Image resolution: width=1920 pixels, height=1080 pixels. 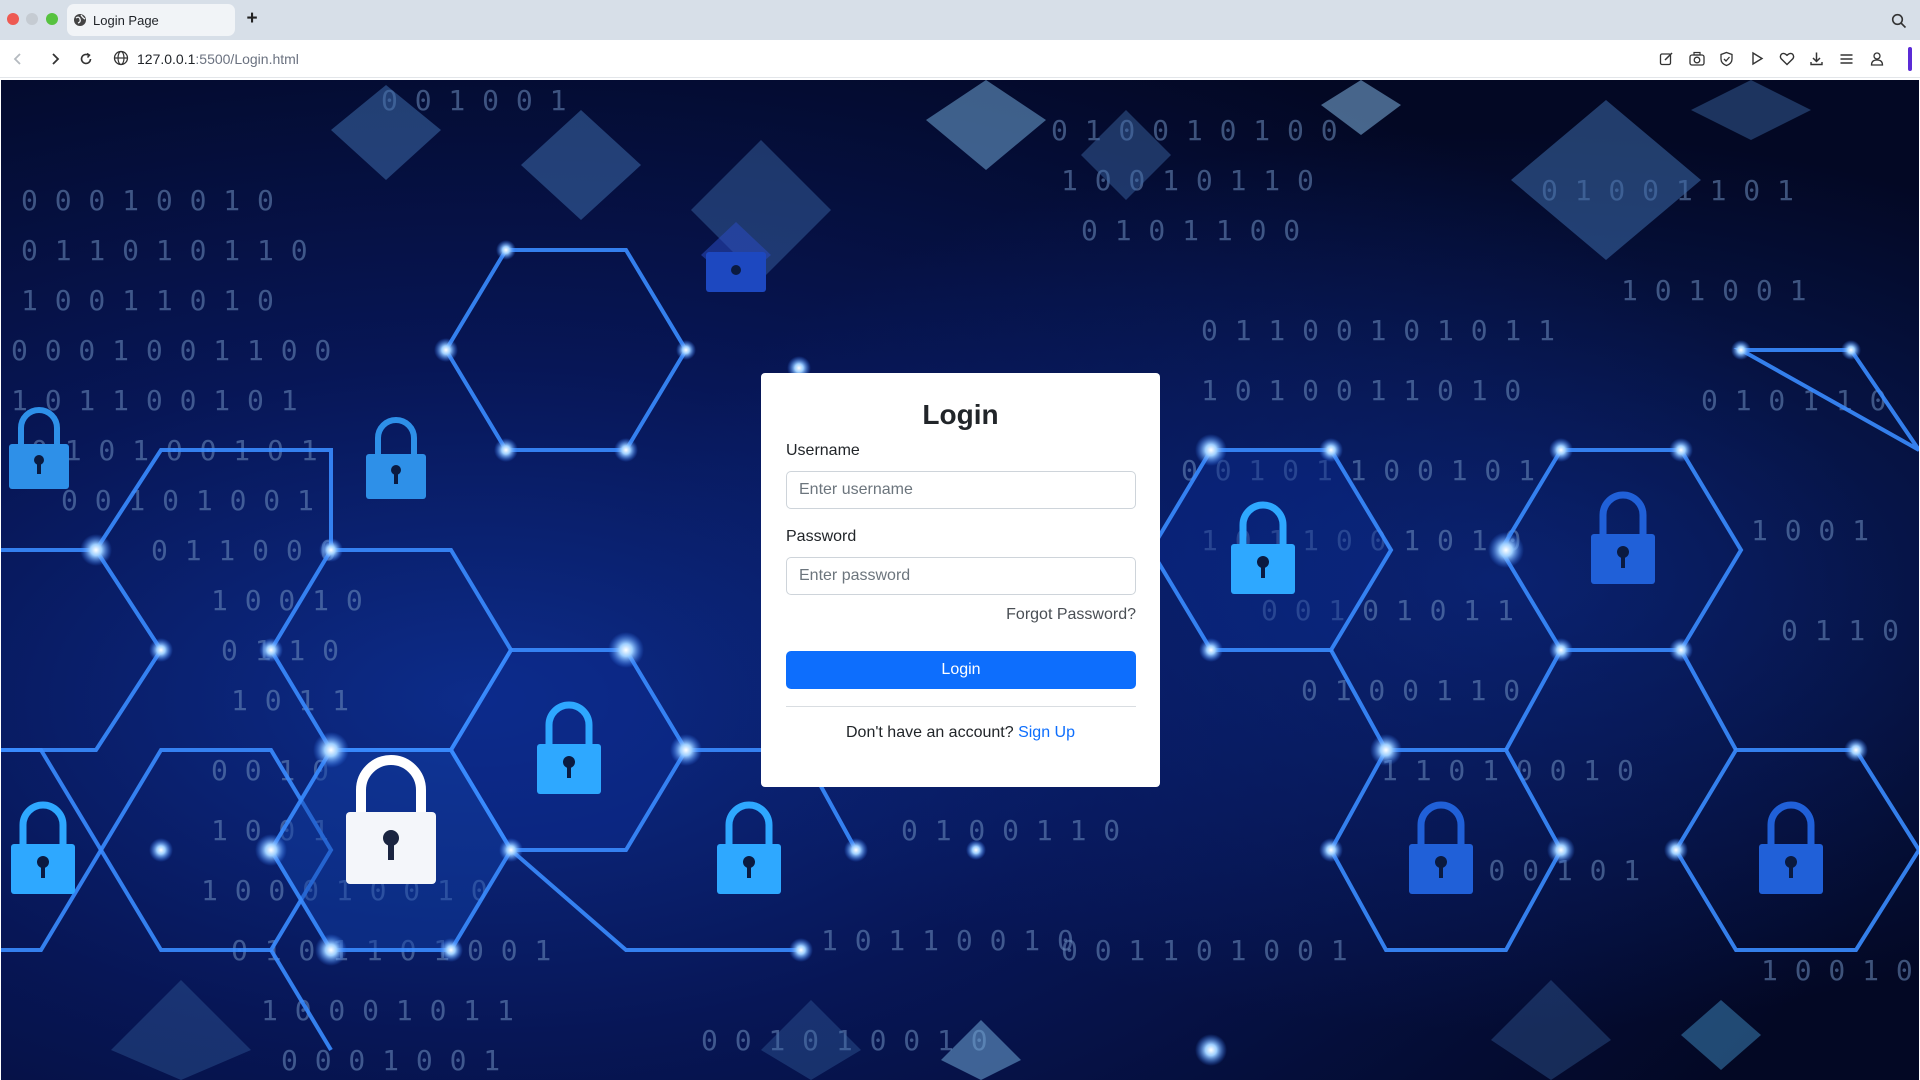 What do you see at coordinates (121, 58) in the screenshot?
I see `site-info-icon` at bounding box center [121, 58].